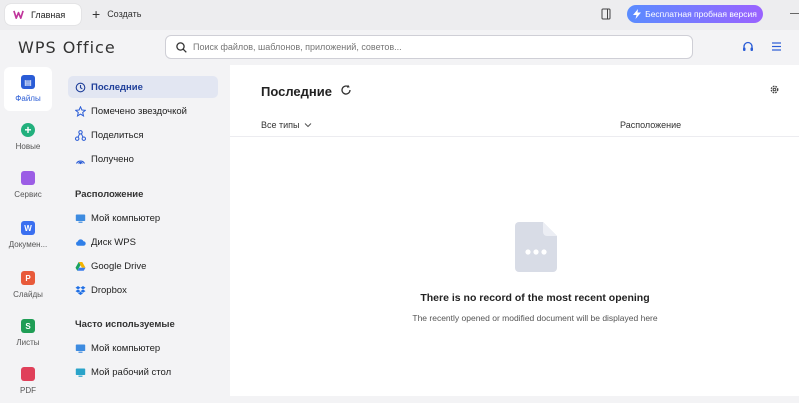 The image size is (799, 403). I want to click on google-drive-icon, so click(80, 266).